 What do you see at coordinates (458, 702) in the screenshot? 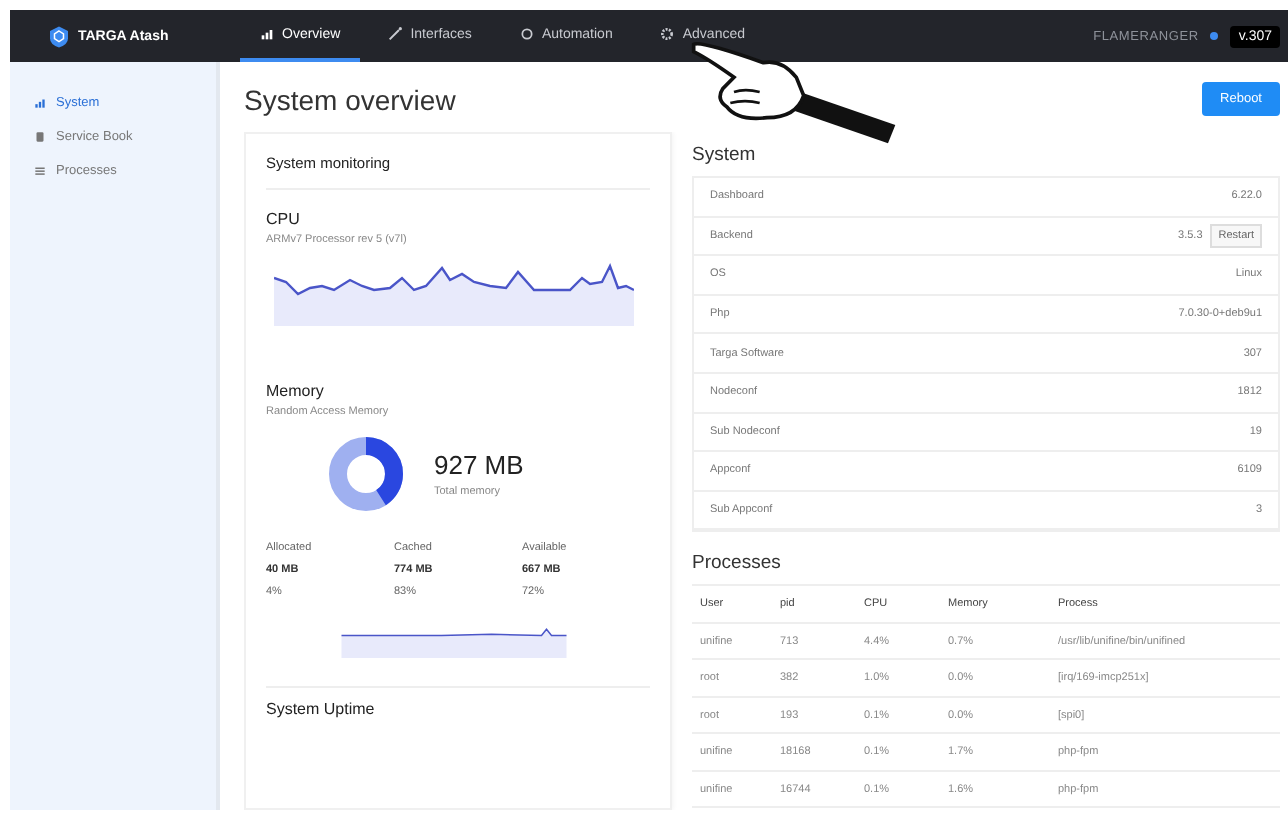
I see `section-title: System Uptime` at bounding box center [458, 702].